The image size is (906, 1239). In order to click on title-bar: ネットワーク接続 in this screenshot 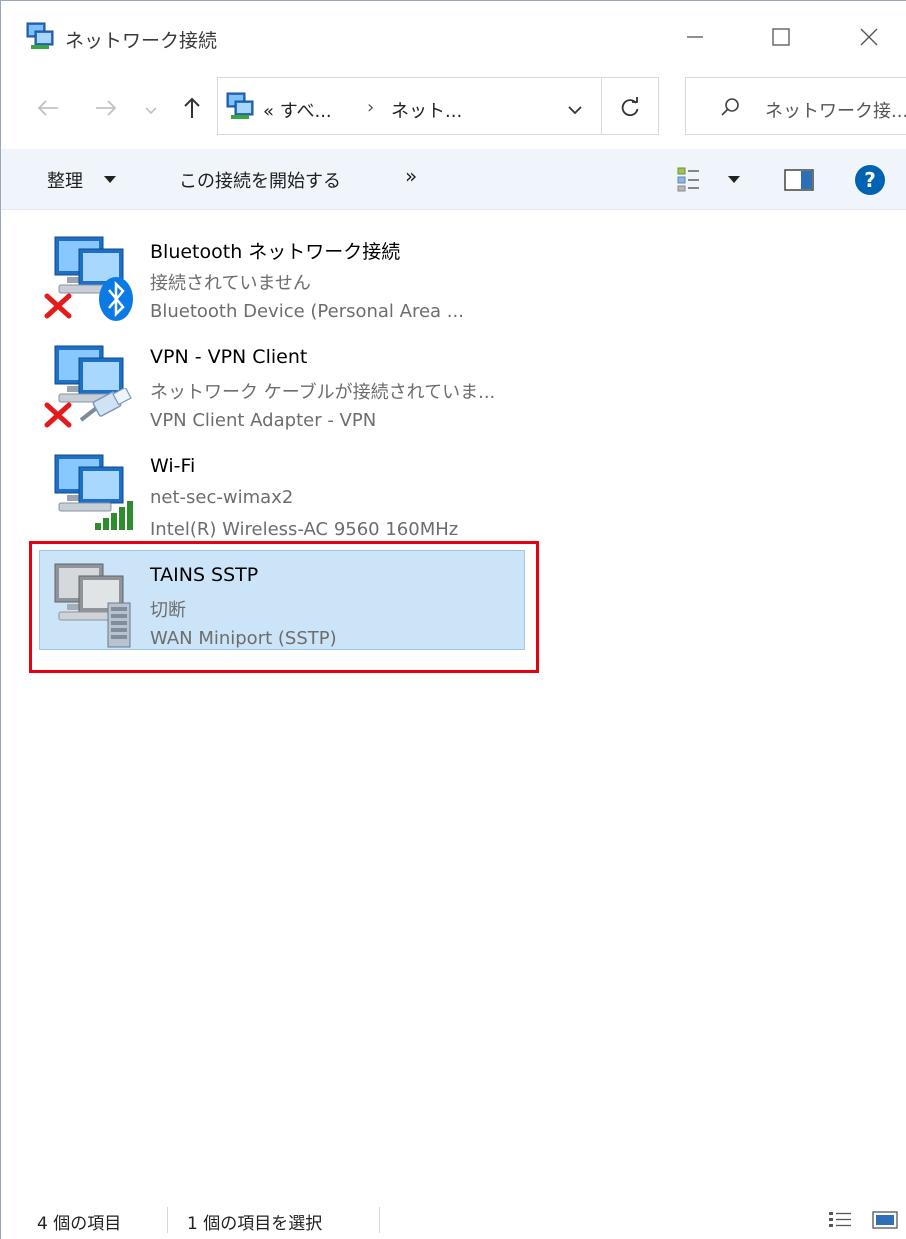, I will do `click(453, 38)`.